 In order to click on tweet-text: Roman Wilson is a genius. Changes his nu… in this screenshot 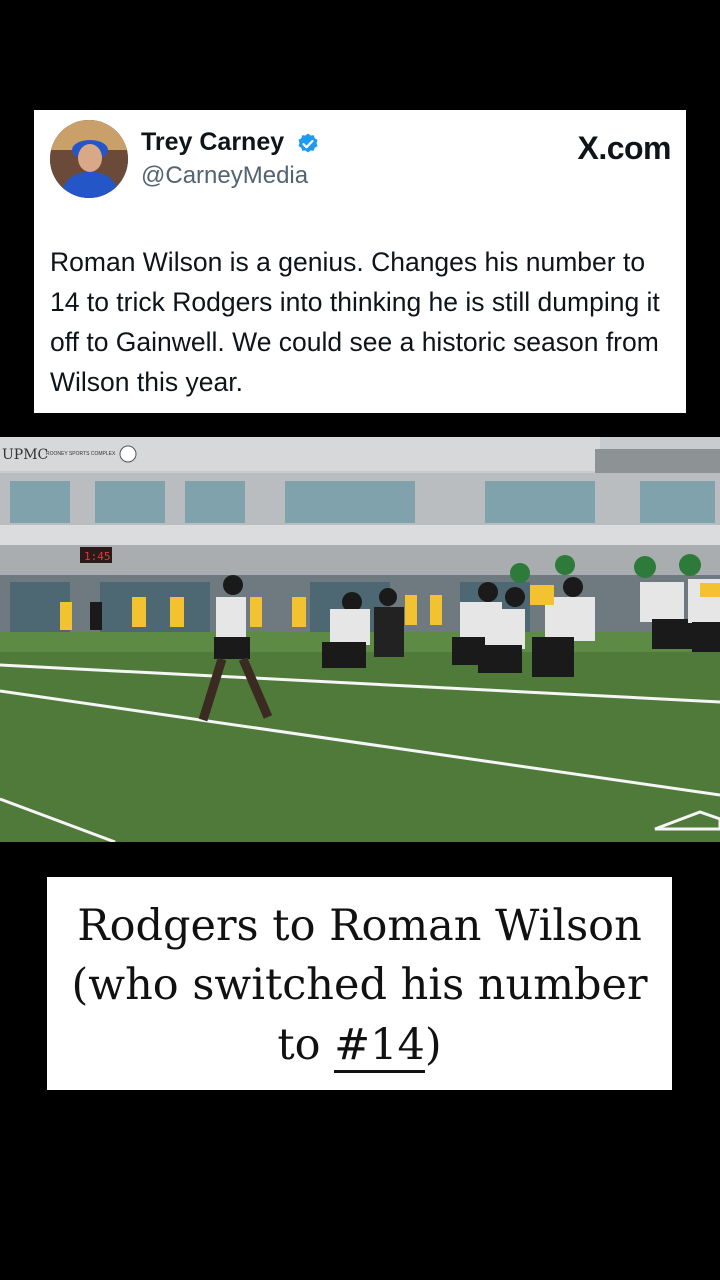, I will do `click(355, 322)`.